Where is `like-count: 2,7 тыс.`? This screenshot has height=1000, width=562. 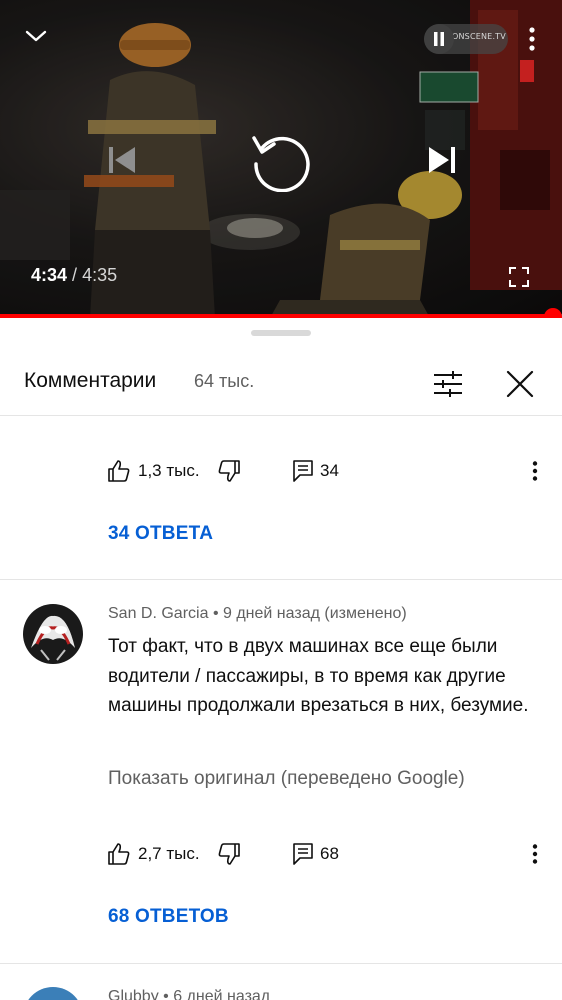
like-count: 2,7 тыс. is located at coordinates (169, 853).